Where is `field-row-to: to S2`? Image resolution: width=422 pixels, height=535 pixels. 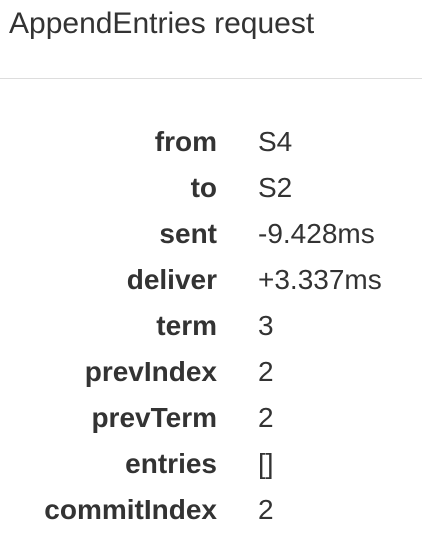 field-row-to: to S2 is located at coordinates (211, 188).